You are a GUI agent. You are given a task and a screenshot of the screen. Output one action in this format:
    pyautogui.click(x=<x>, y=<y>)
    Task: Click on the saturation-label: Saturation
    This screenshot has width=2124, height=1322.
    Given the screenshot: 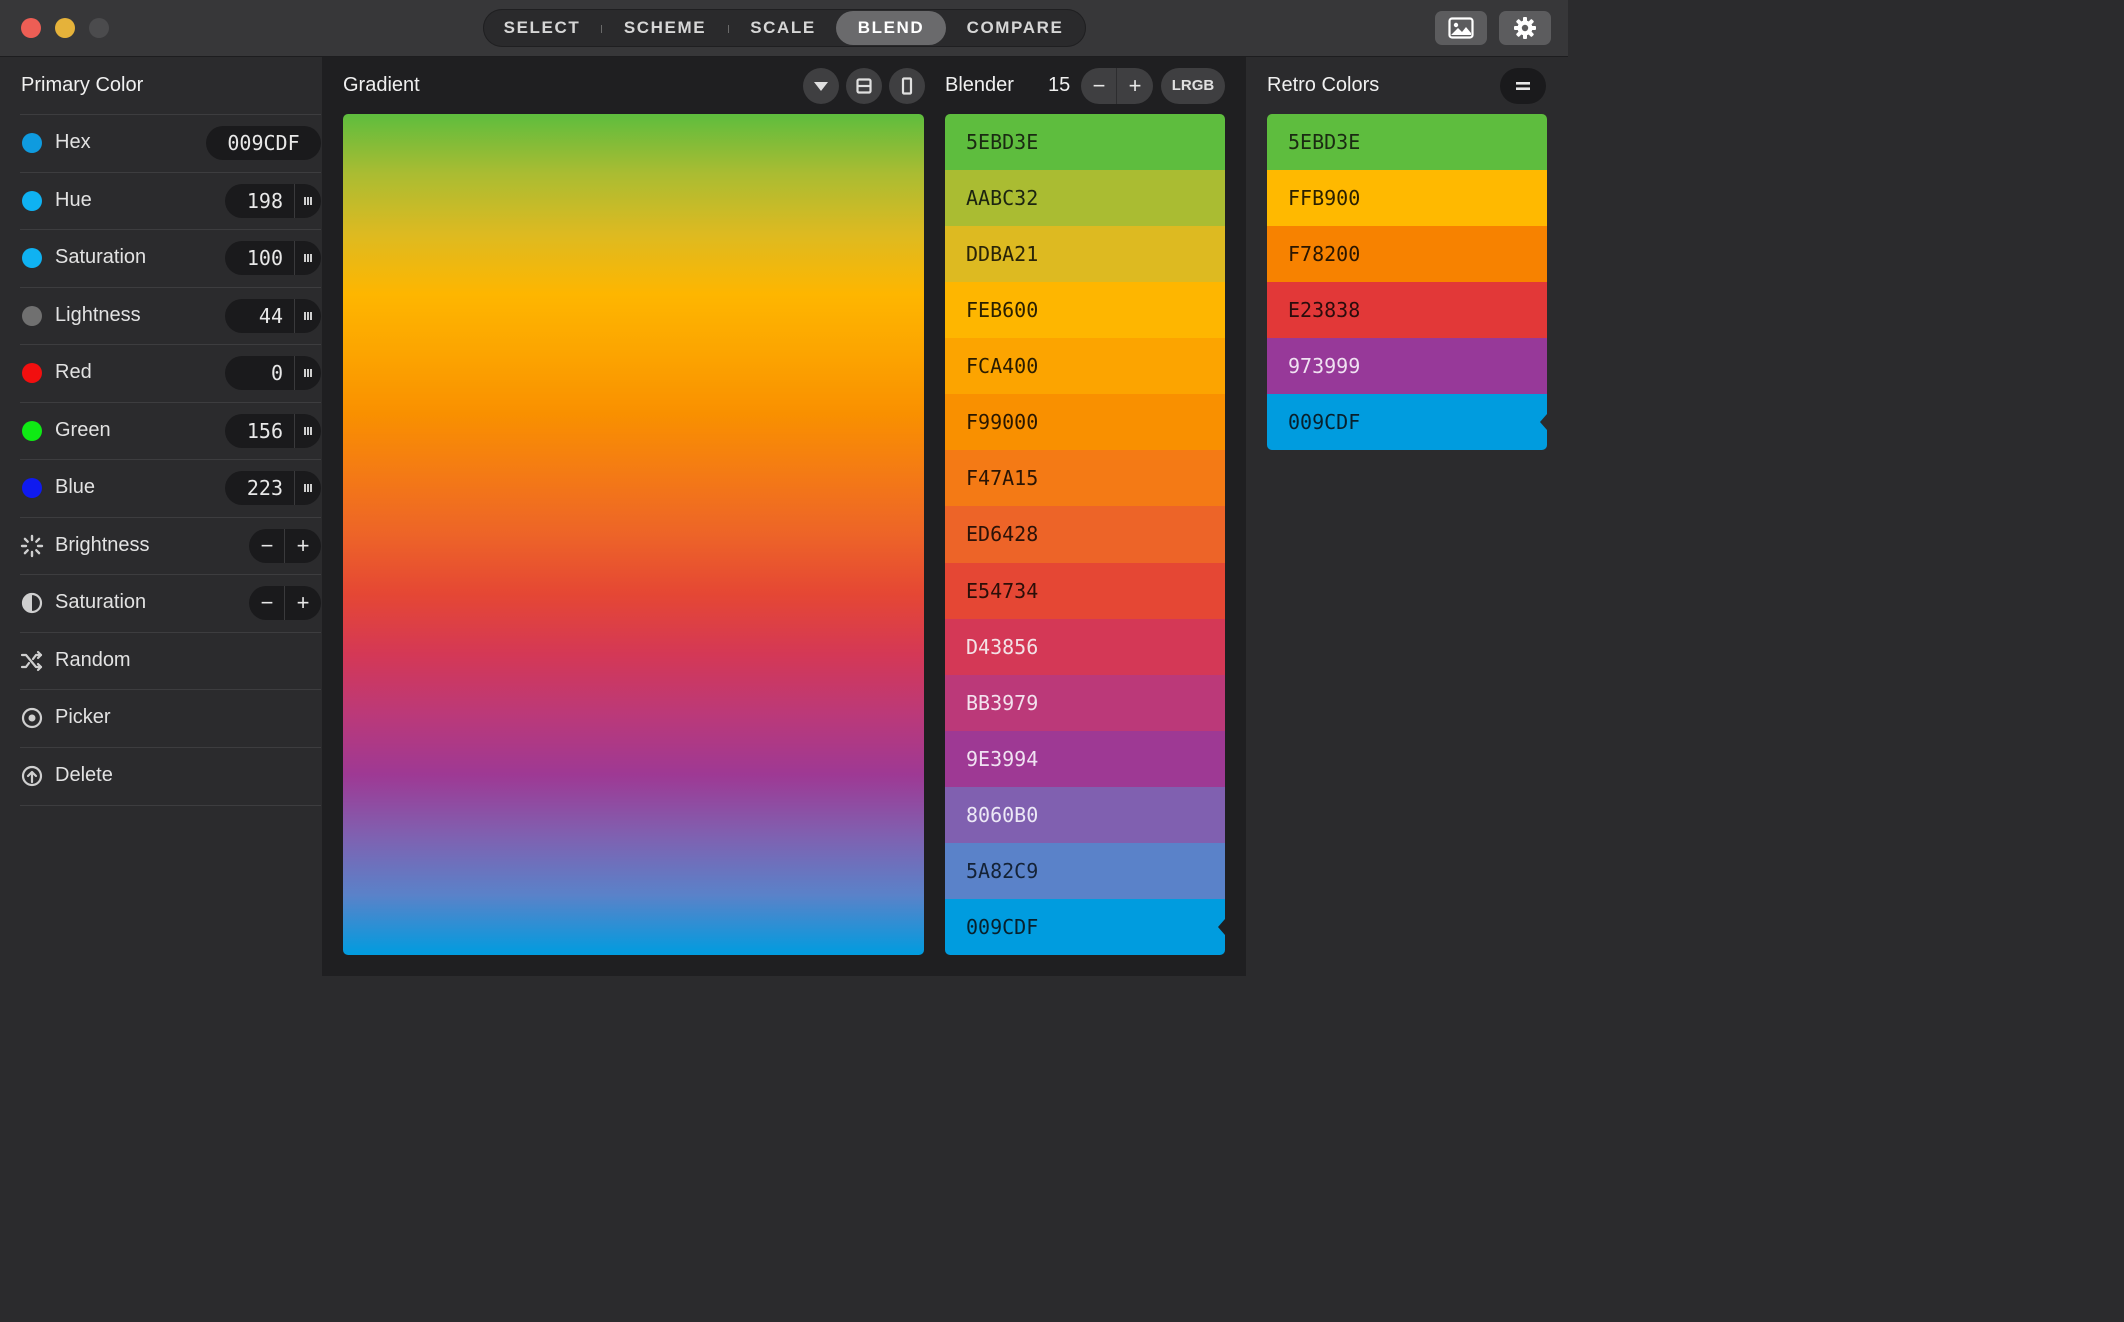 What is the action you would take?
    pyautogui.click(x=101, y=257)
    